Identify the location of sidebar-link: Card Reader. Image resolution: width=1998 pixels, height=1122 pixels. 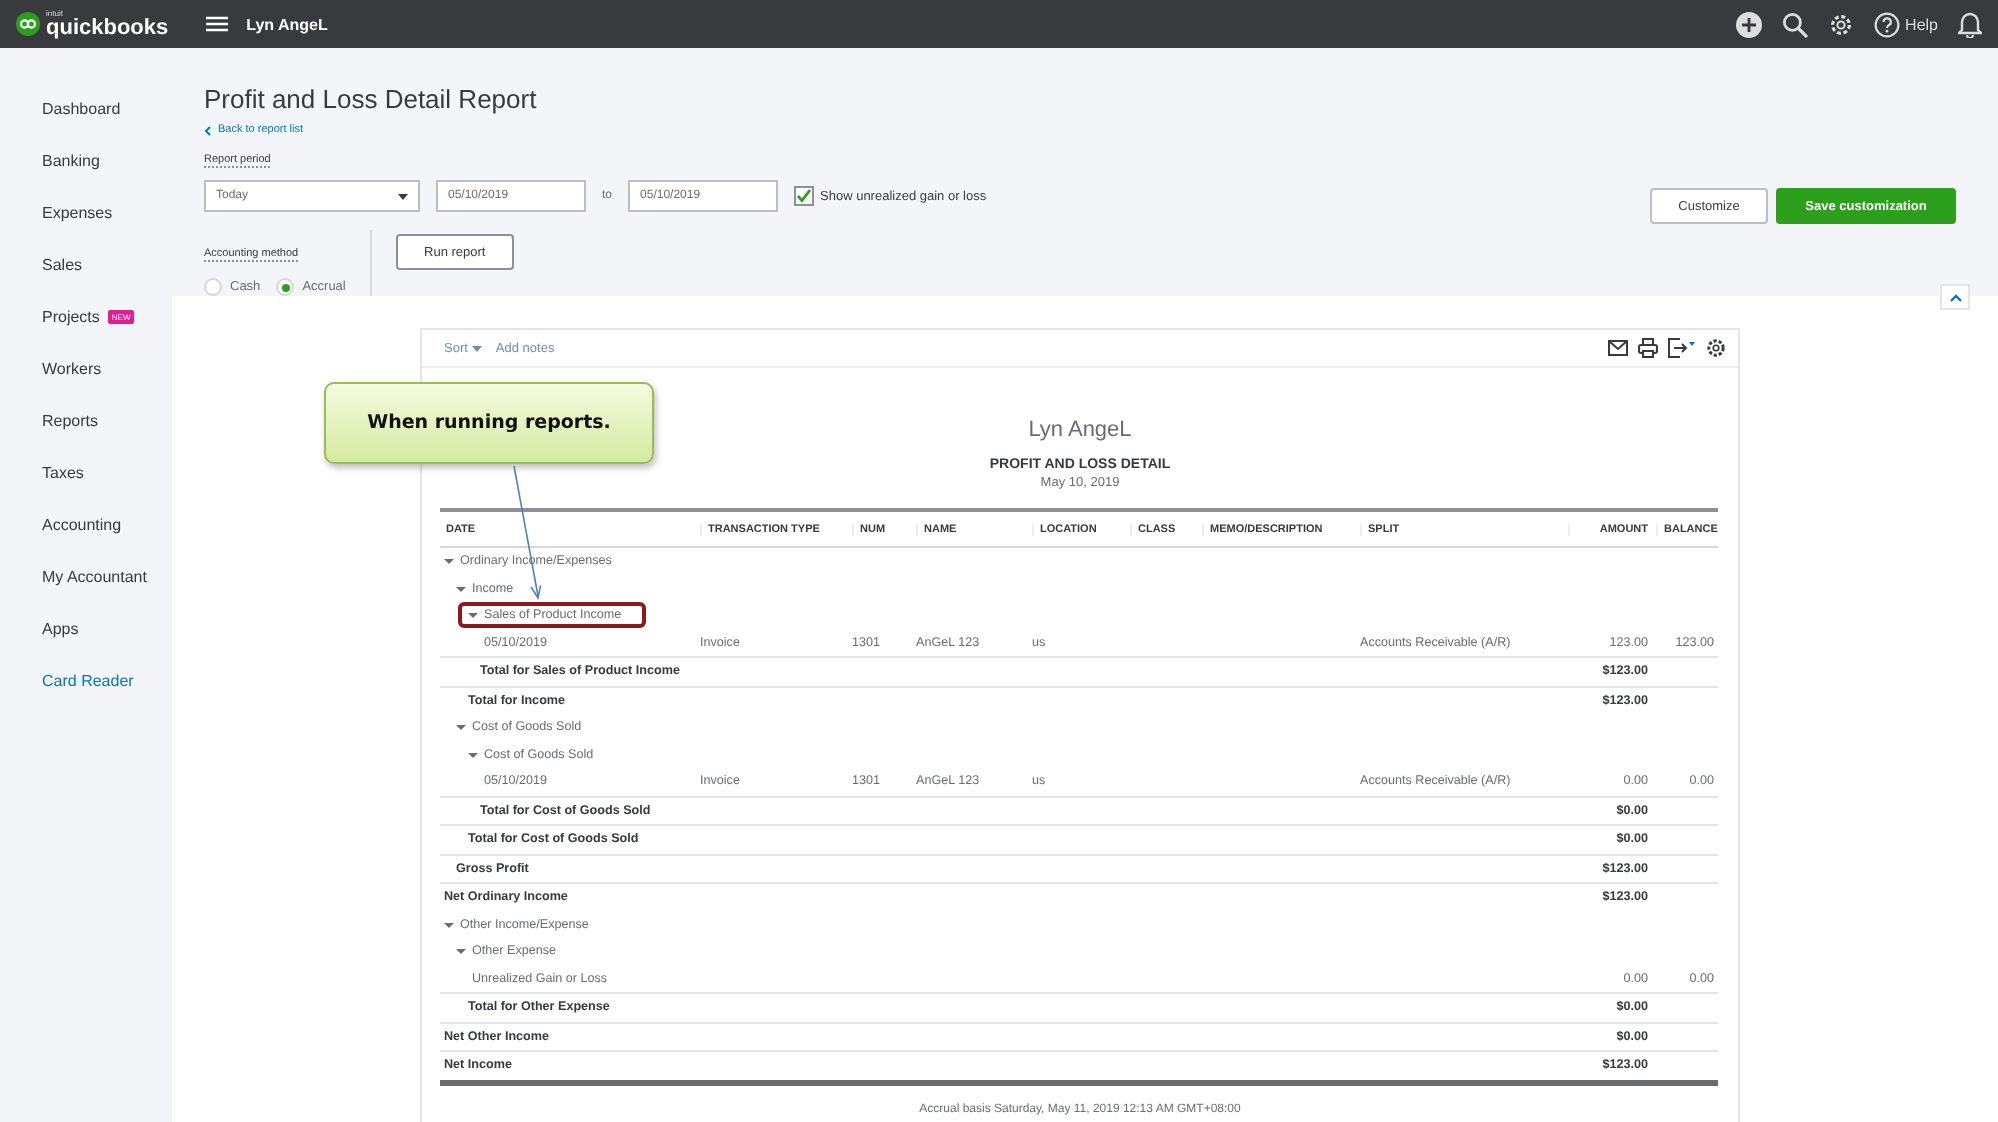
(86, 680).